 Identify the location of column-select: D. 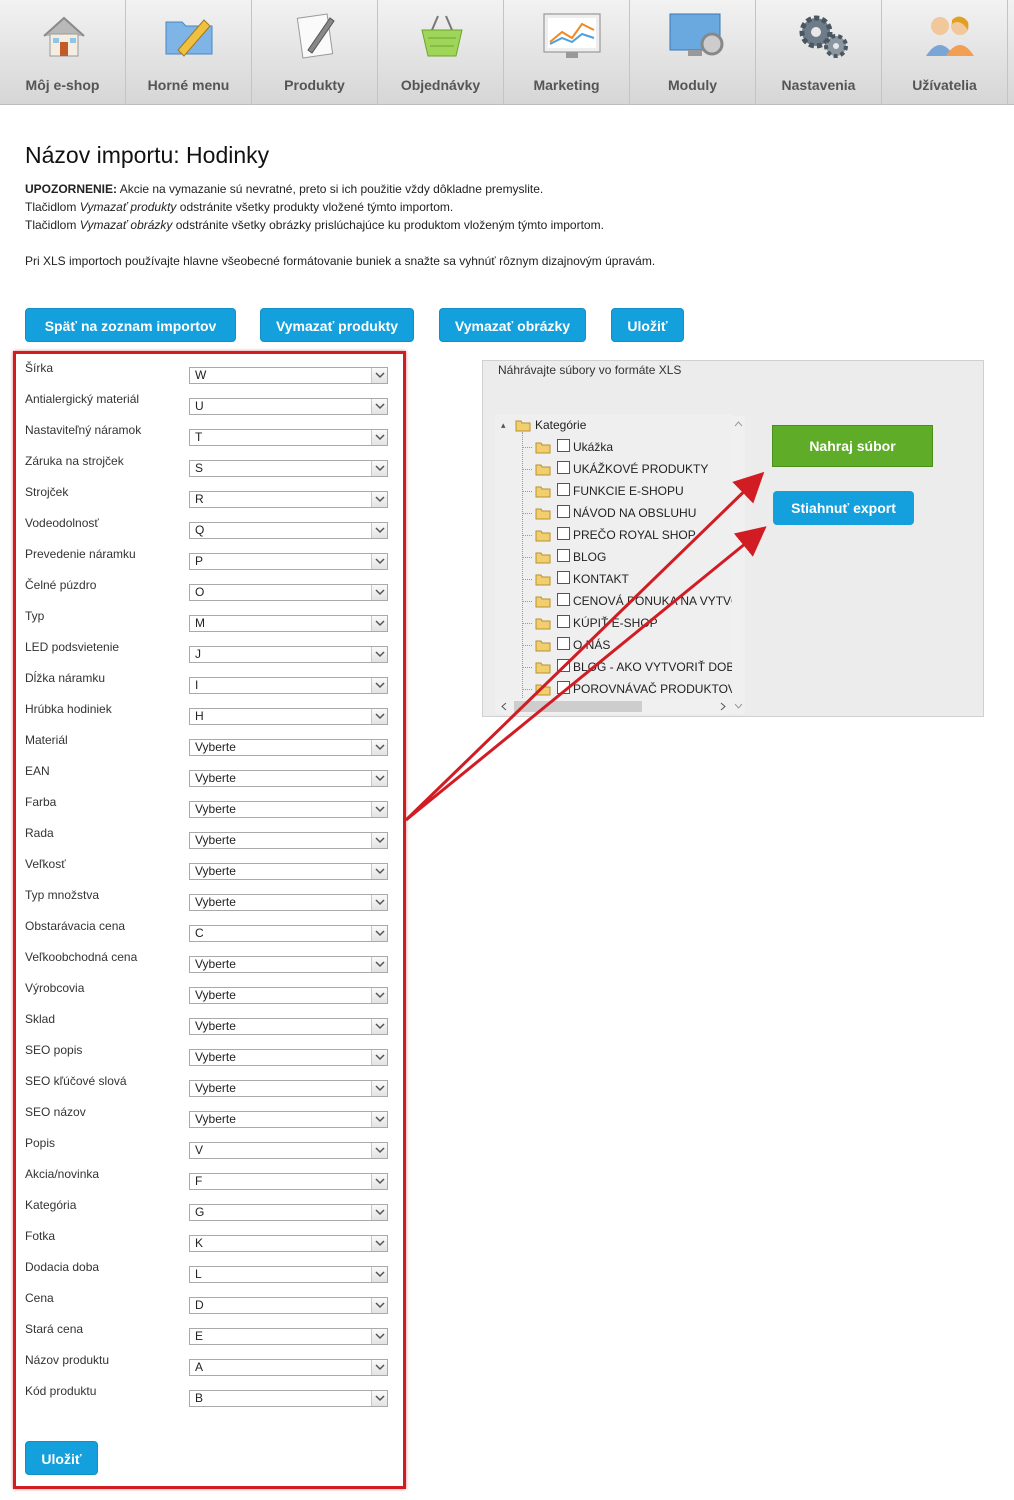
(288, 1305).